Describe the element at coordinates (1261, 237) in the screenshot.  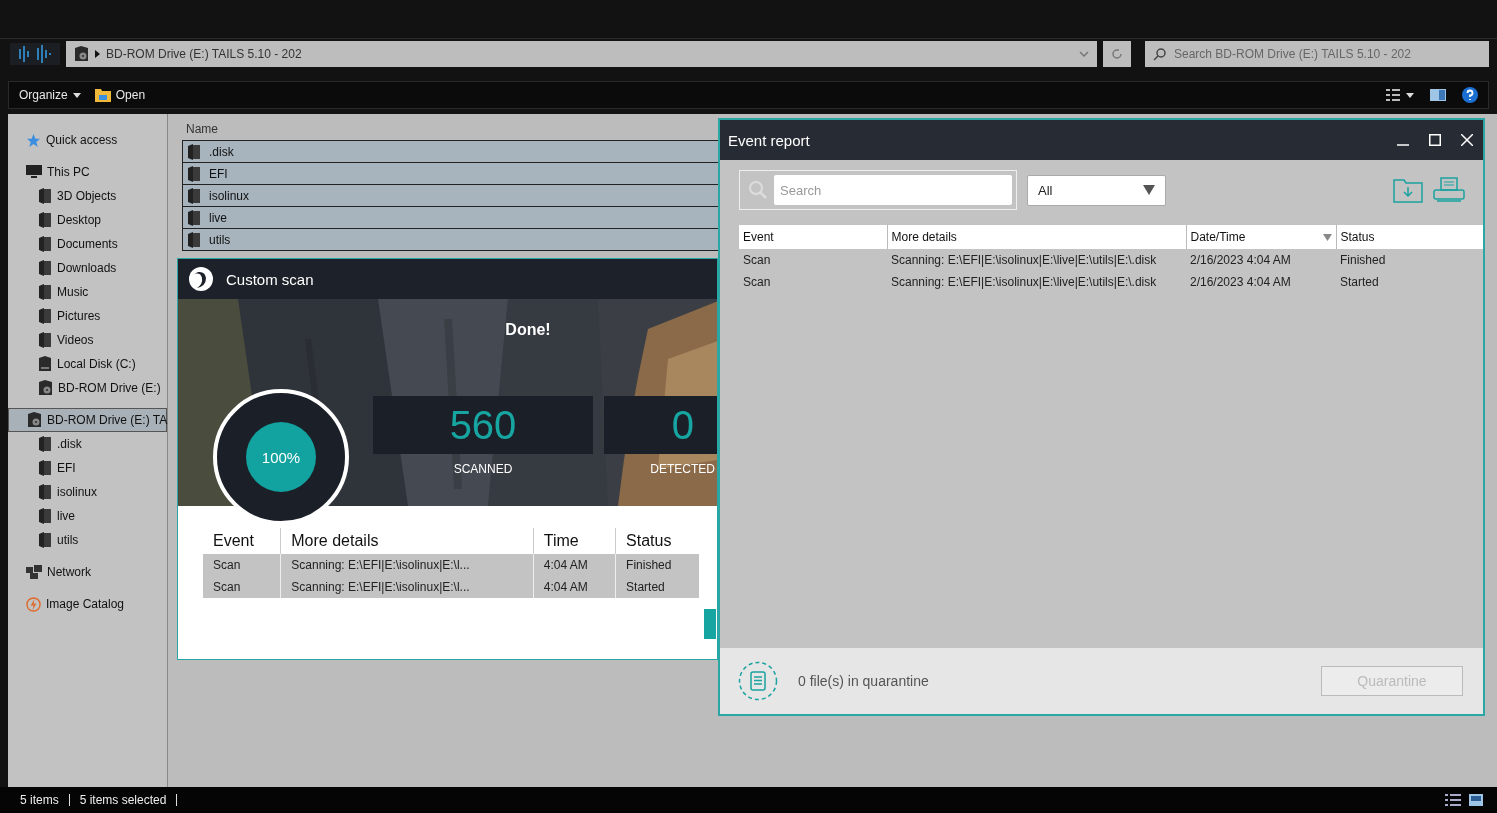
I see `column-header: Date/Time` at that location.